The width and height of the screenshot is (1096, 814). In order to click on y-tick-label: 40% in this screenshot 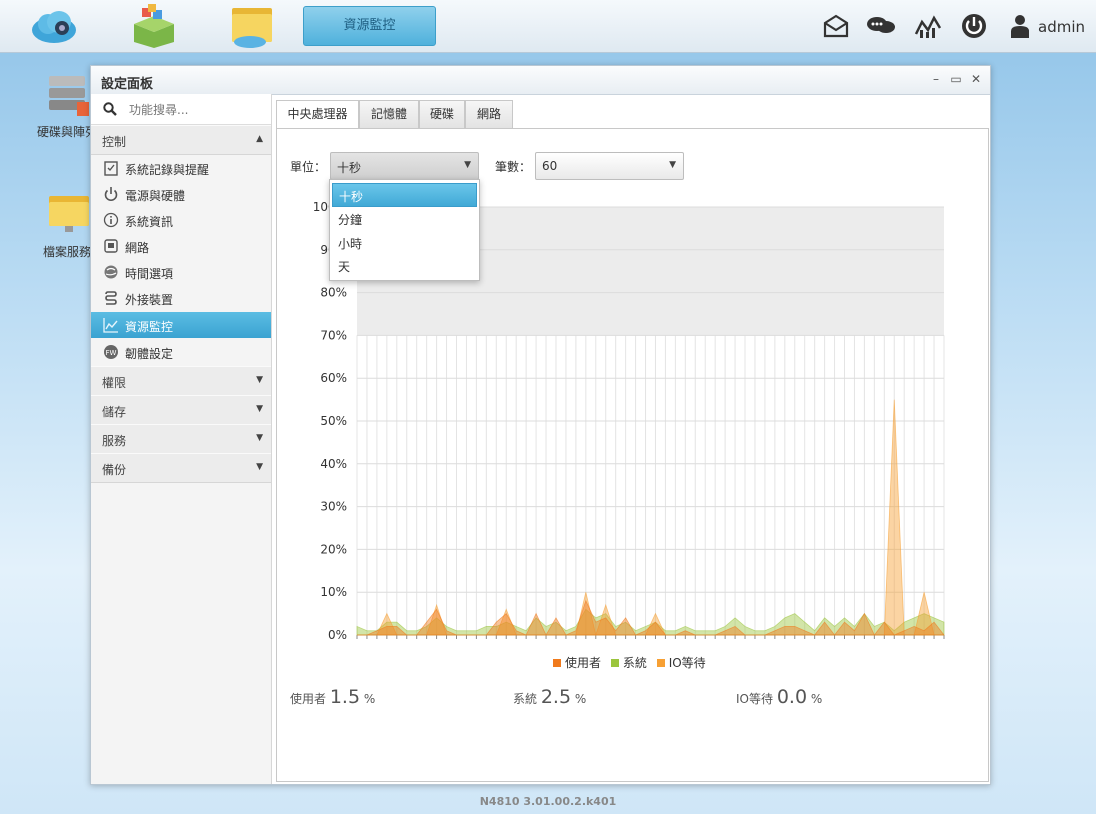, I will do `click(333, 464)`.